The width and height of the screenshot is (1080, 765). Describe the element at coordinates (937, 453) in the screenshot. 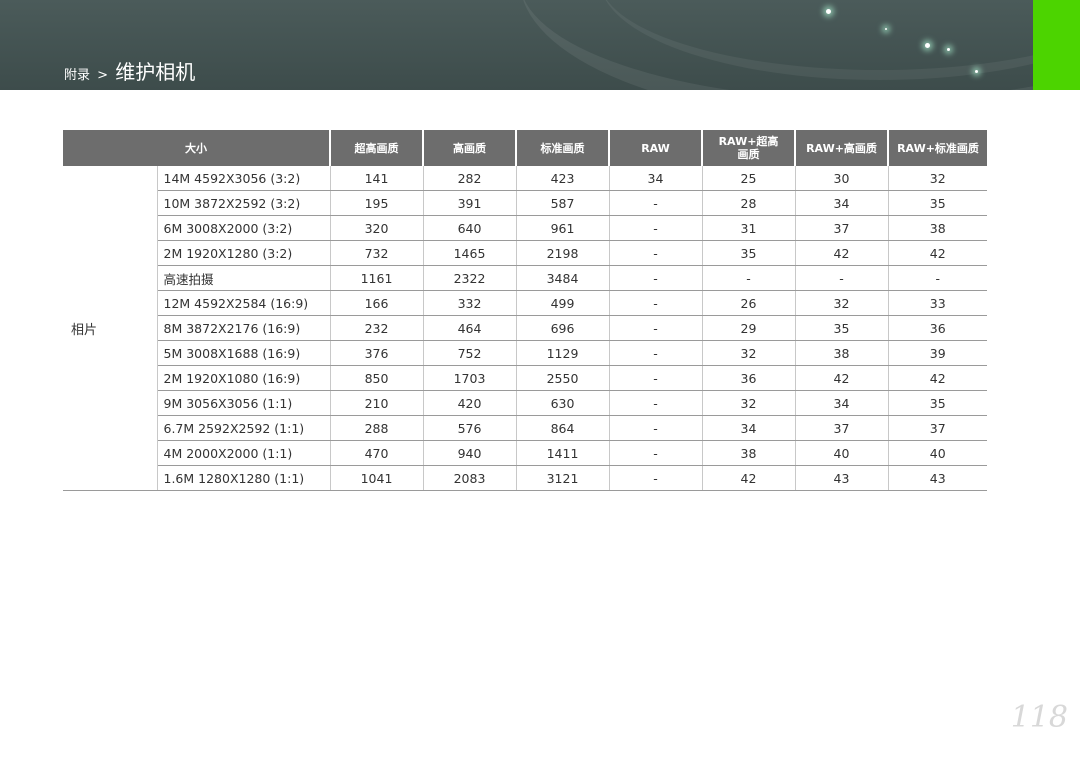

I see `count-cell: 40` at that location.